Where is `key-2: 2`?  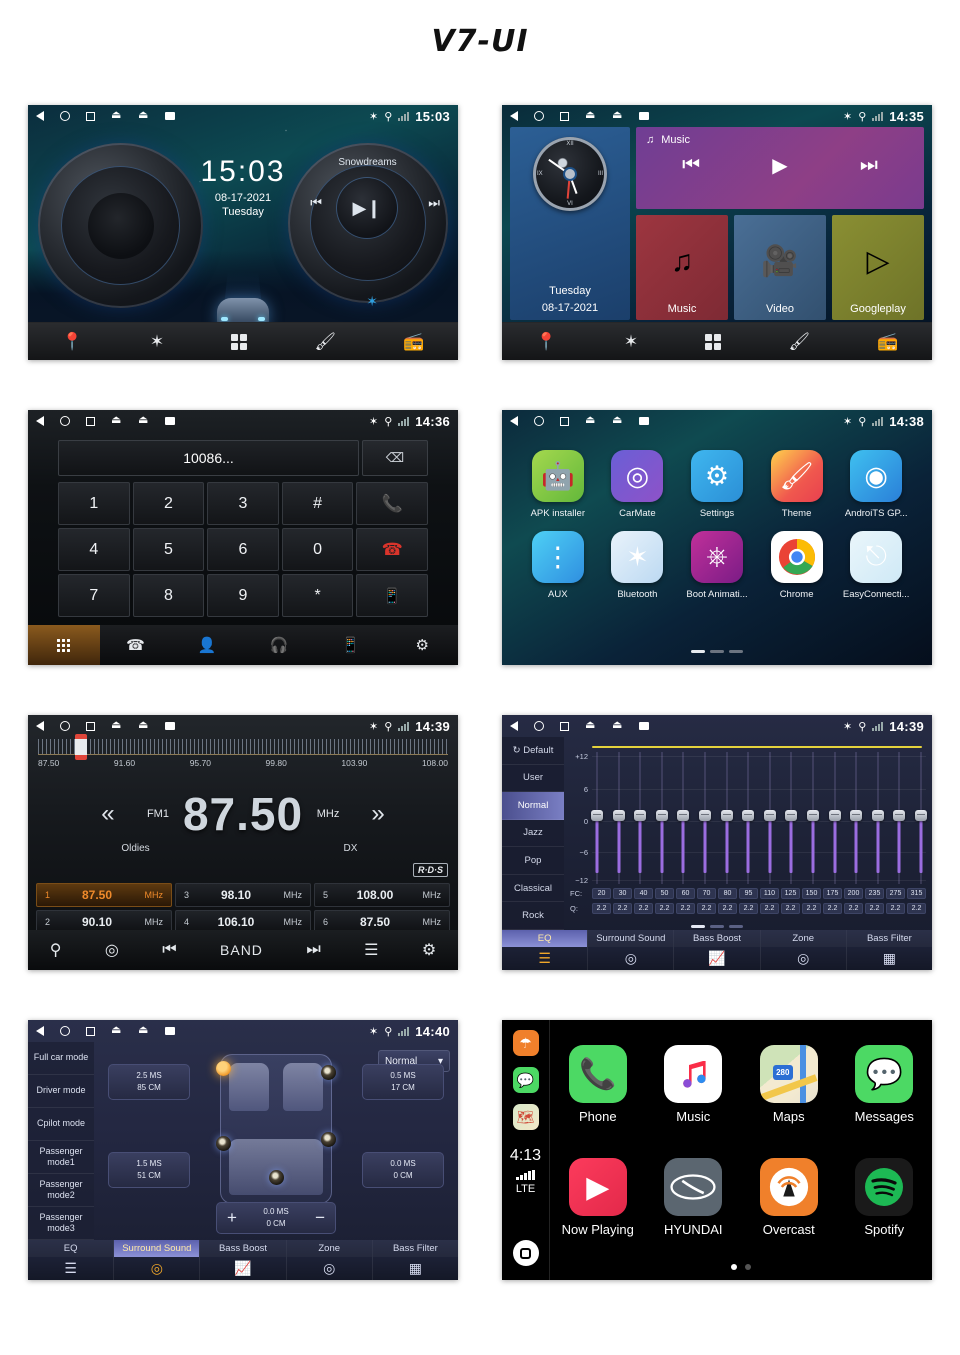
key-2: 2 is located at coordinates (168, 503).